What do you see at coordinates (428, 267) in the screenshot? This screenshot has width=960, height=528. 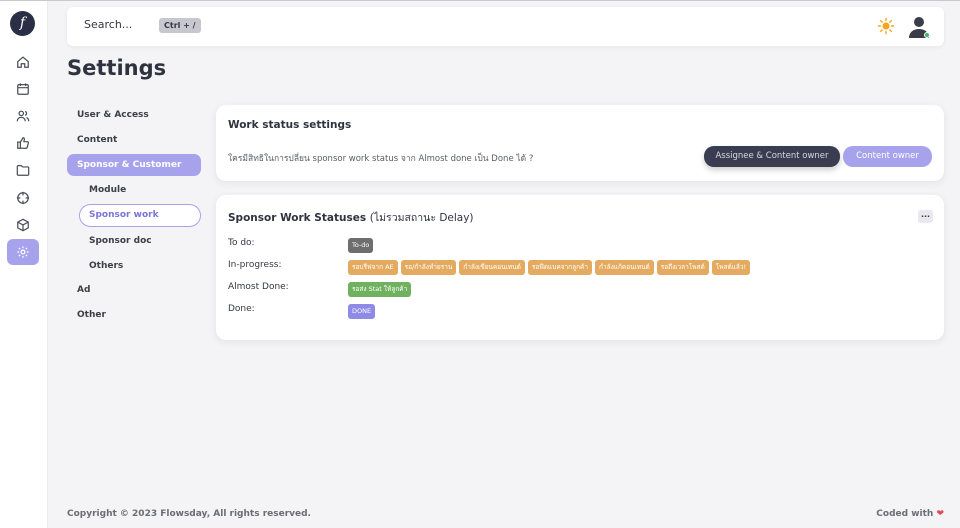 I see `status-tag: รอ/กำลังทำ่ยราน` at bounding box center [428, 267].